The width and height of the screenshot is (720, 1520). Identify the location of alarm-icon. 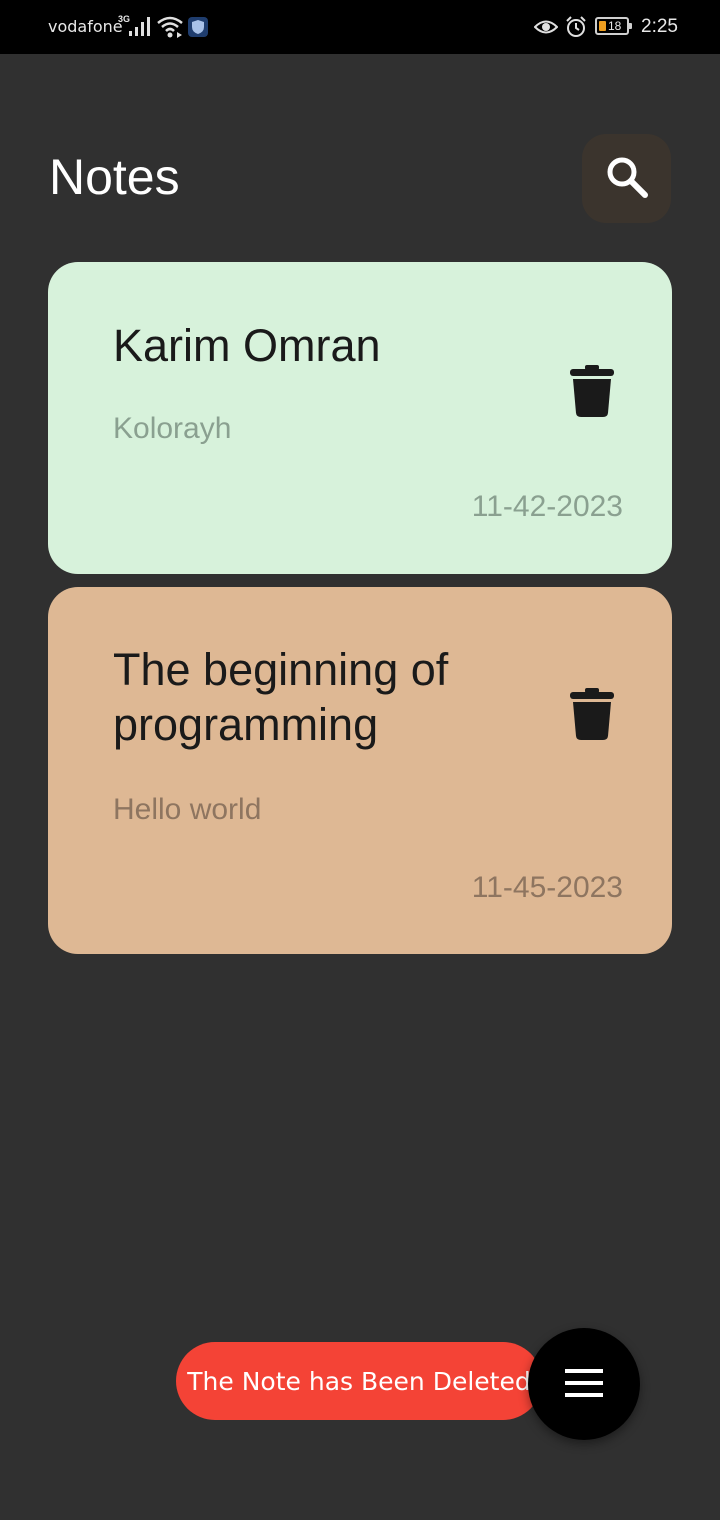
(576, 29).